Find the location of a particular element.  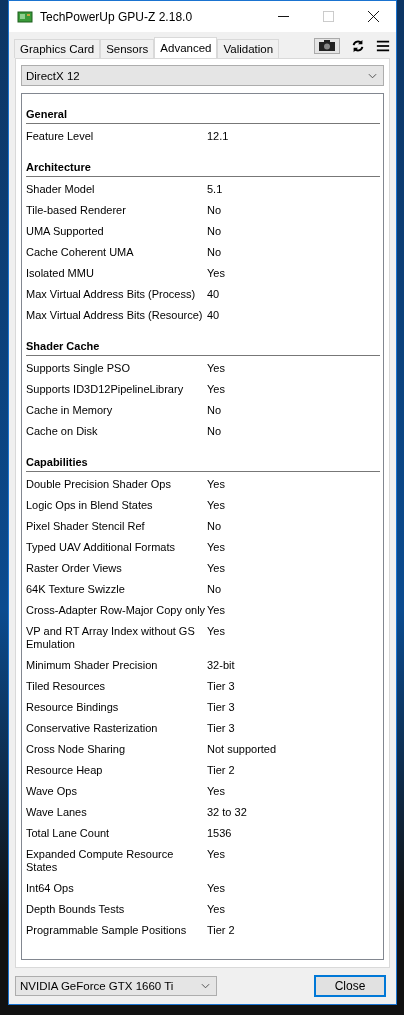

property-label: Pixel Shader Stencil Ref is located at coordinates (85, 526).